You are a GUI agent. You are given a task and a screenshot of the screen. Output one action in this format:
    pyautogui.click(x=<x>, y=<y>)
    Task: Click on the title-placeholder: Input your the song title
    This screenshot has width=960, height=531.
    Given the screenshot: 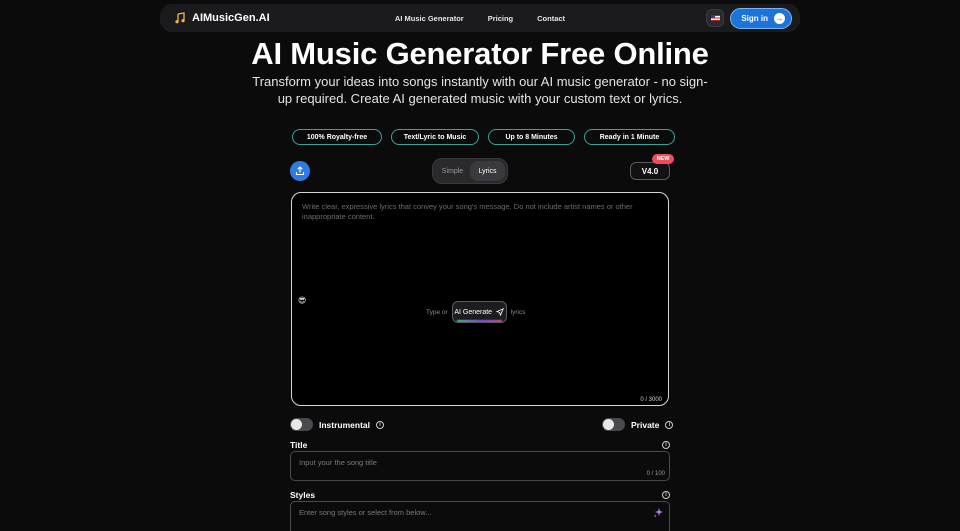 What is the action you would take?
    pyautogui.click(x=338, y=462)
    